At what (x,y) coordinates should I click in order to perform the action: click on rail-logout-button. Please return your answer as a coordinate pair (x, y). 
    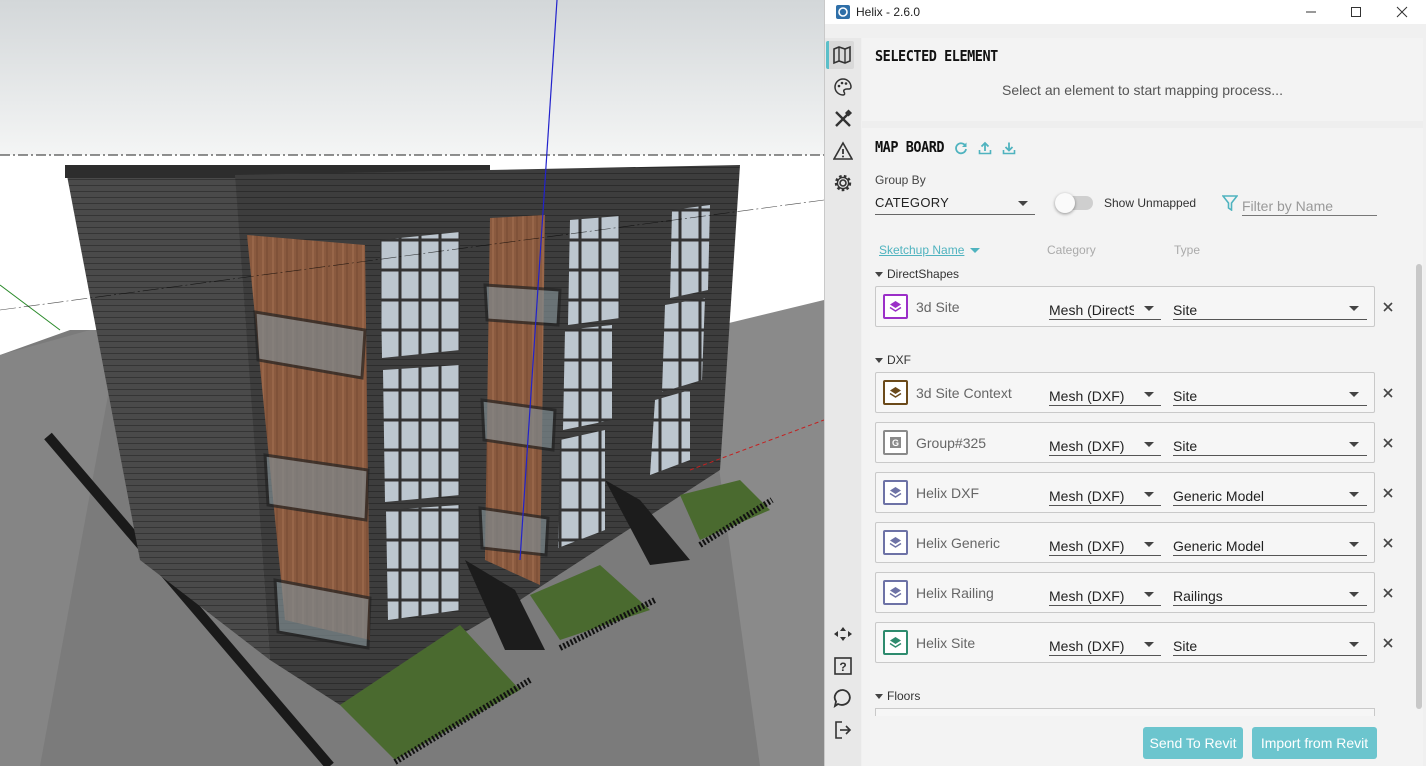
    Looking at the image, I should click on (843, 730).